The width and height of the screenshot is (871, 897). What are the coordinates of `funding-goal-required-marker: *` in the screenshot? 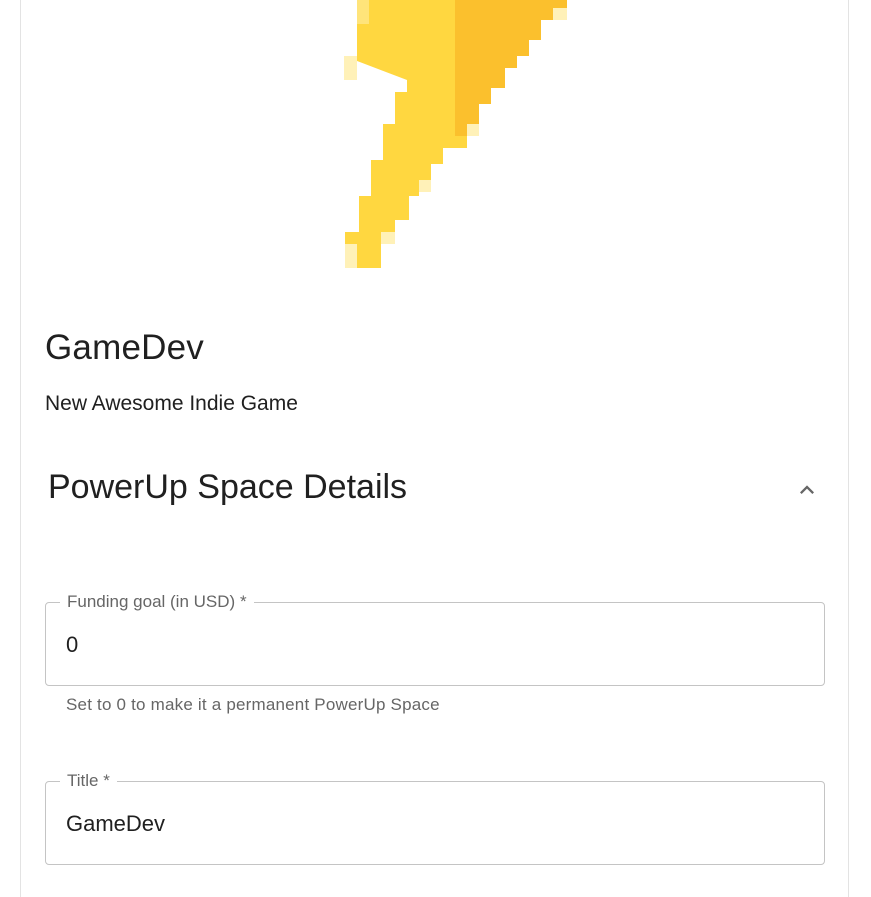 It's located at (243, 601).